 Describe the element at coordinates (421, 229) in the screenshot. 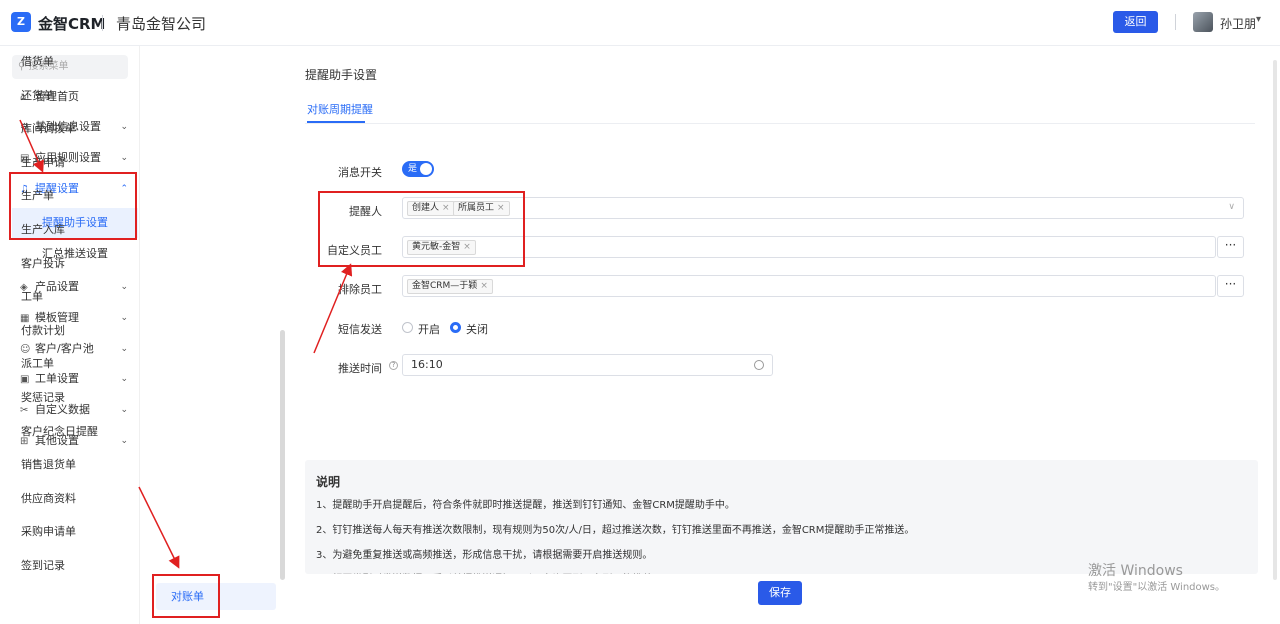

I see `annotation-box-form` at that location.